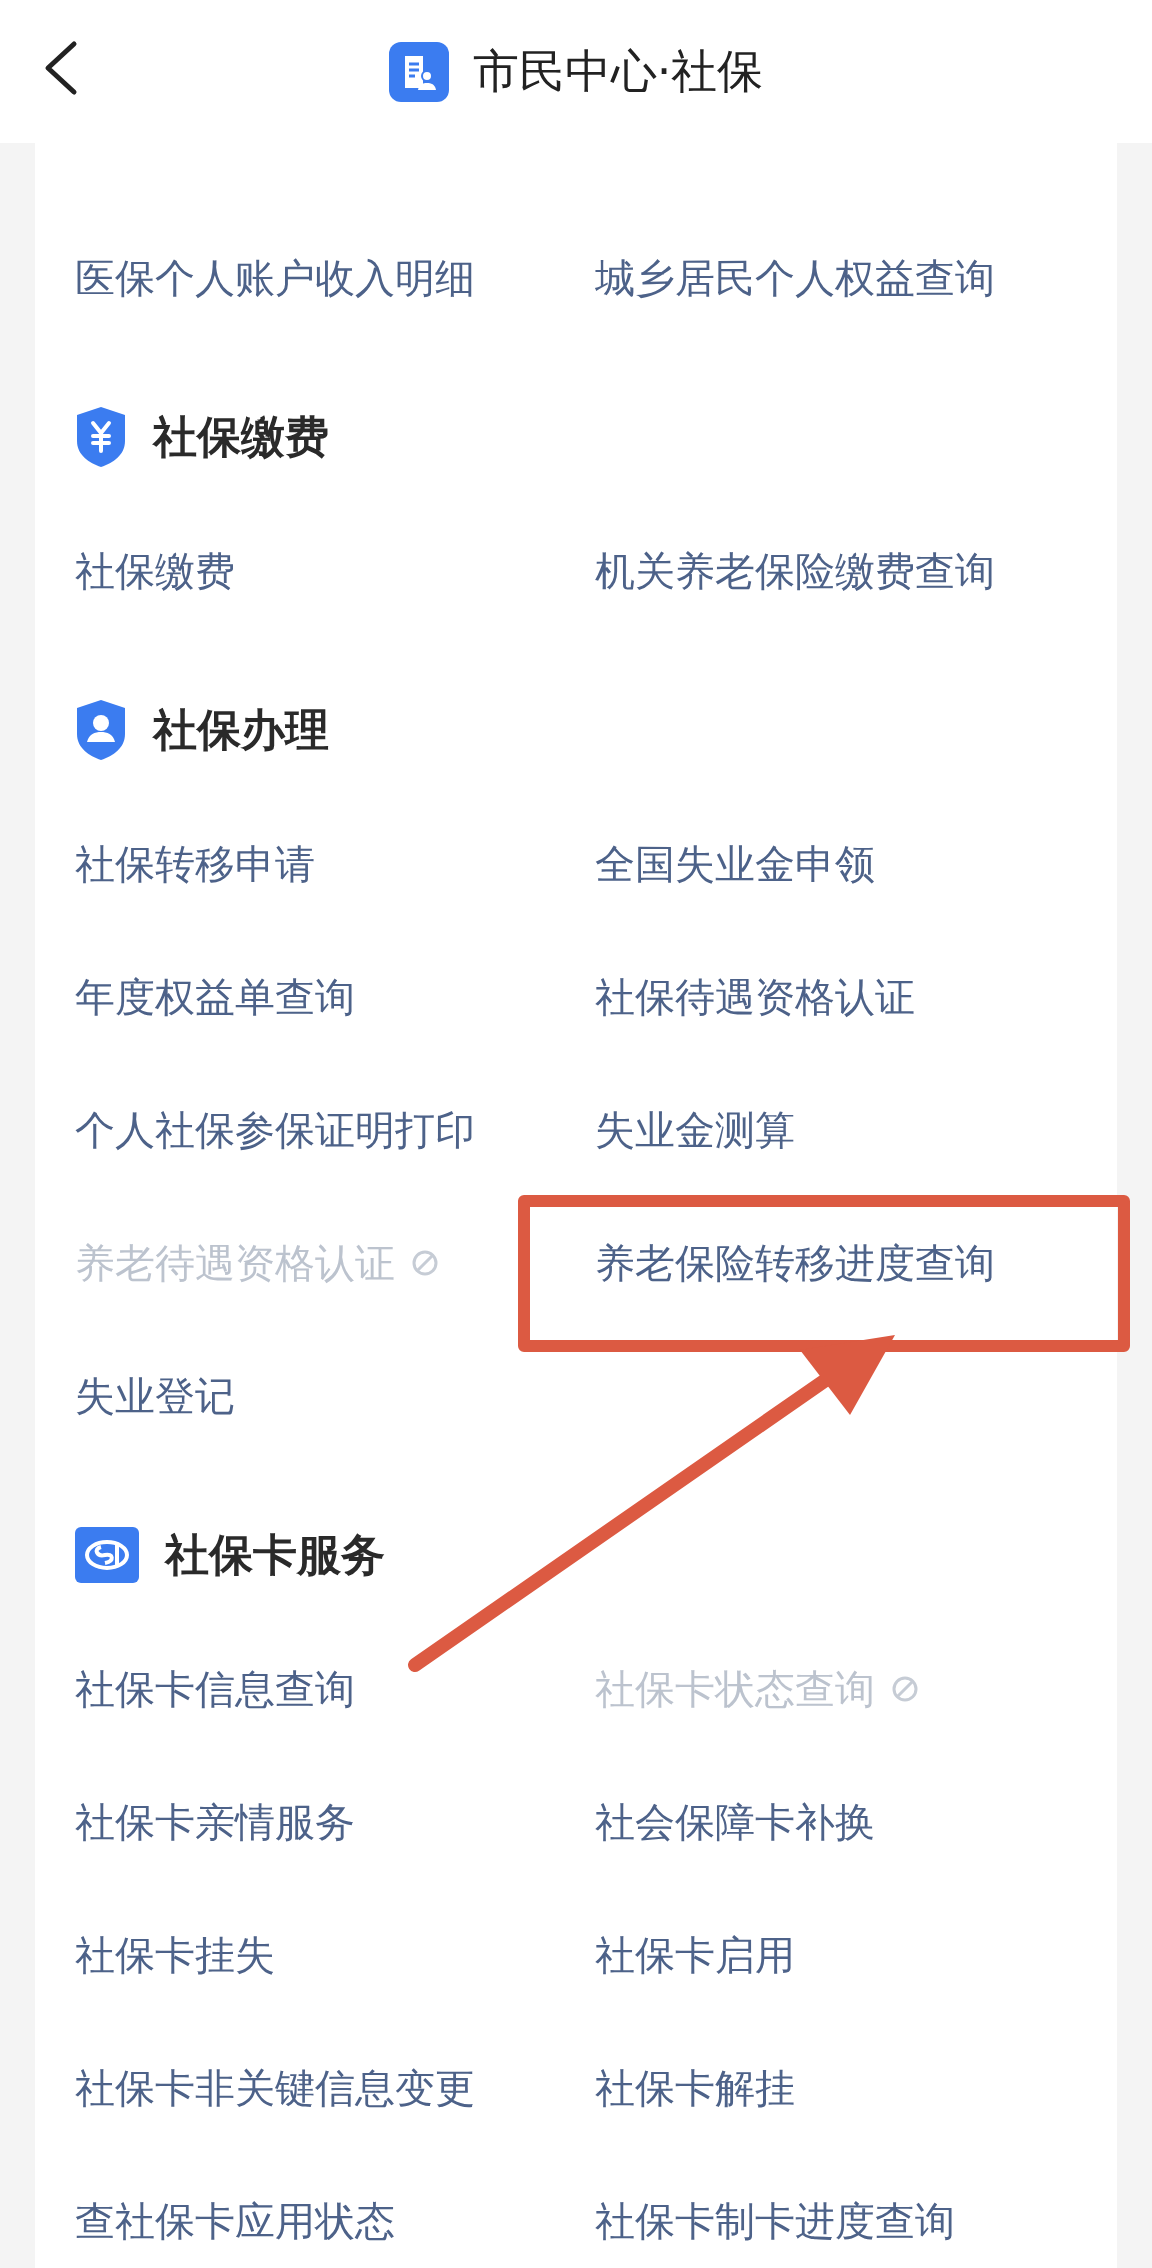 Image resolution: width=1152 pixels, height=2268 pixels. Describe the element at coordinates (695, 2087) in the screenshot. I see `service-link: 社保卡解挂` at that location.